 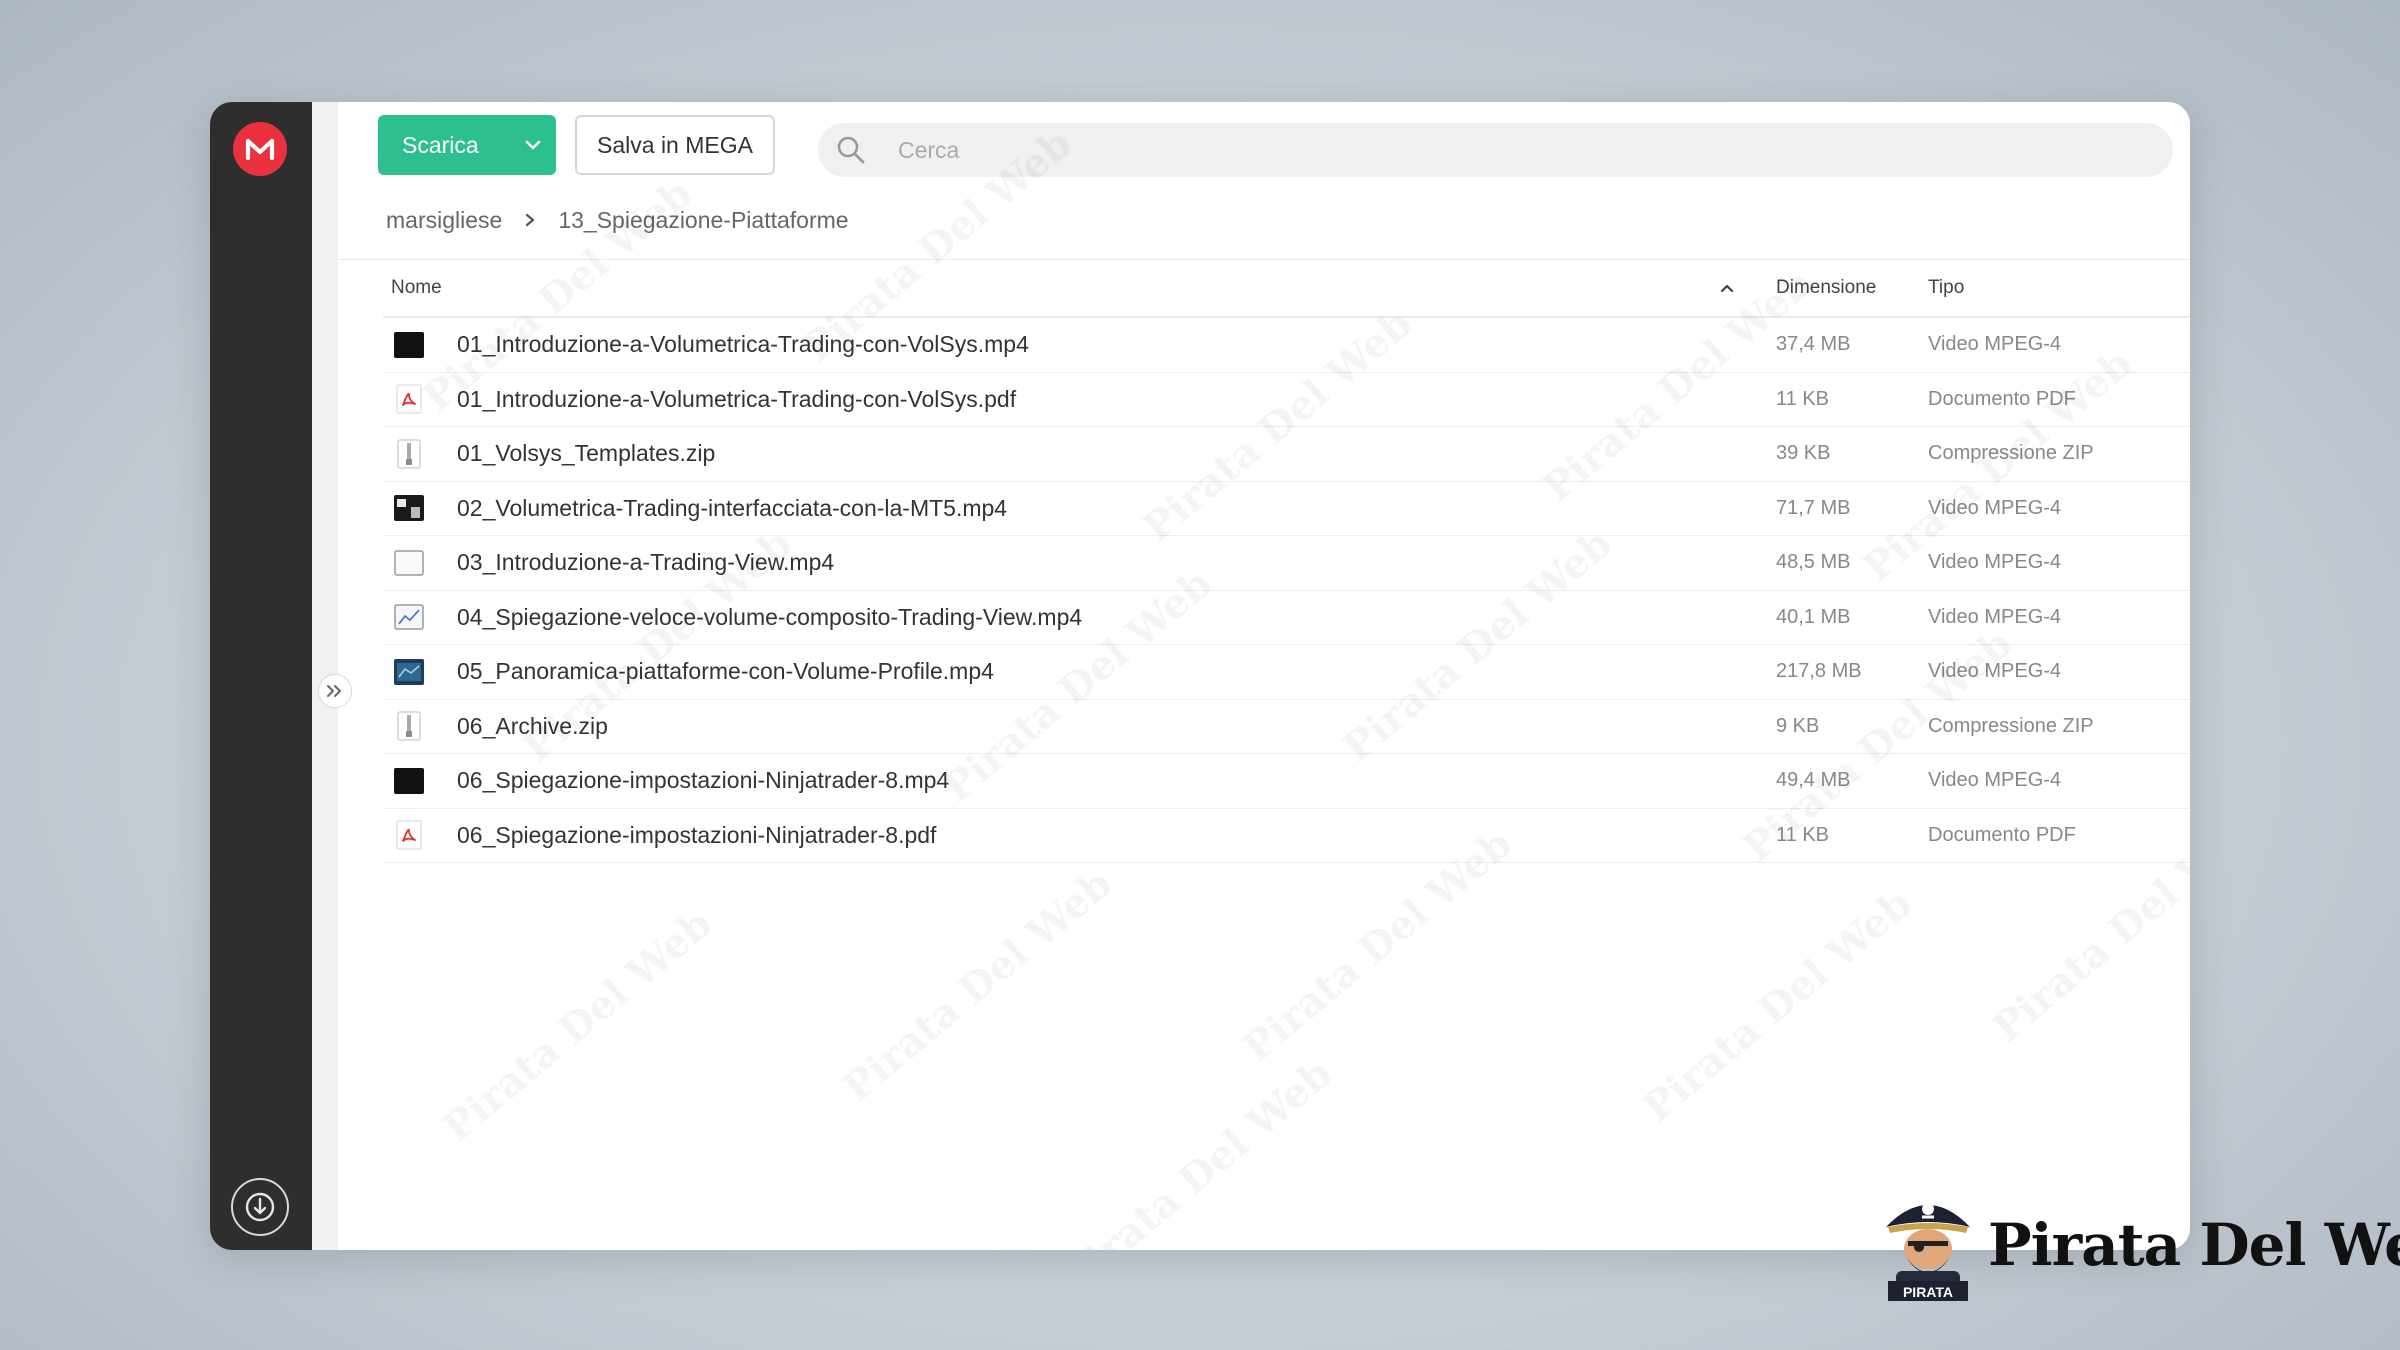 What do you see at coordinates (1813, 507) in the screenshot?
I see `file-size: 71,7 MB` at bounding box center [1813, 507].